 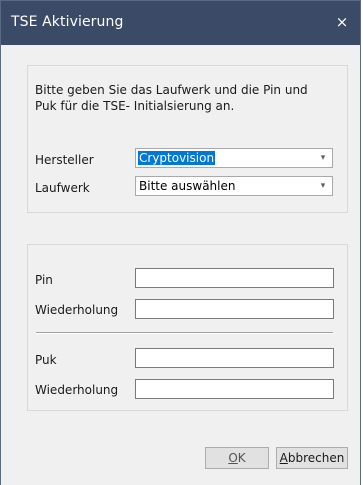 I want to click on pin-repeat-label: Wiederholung, so click(x=77, y=310).